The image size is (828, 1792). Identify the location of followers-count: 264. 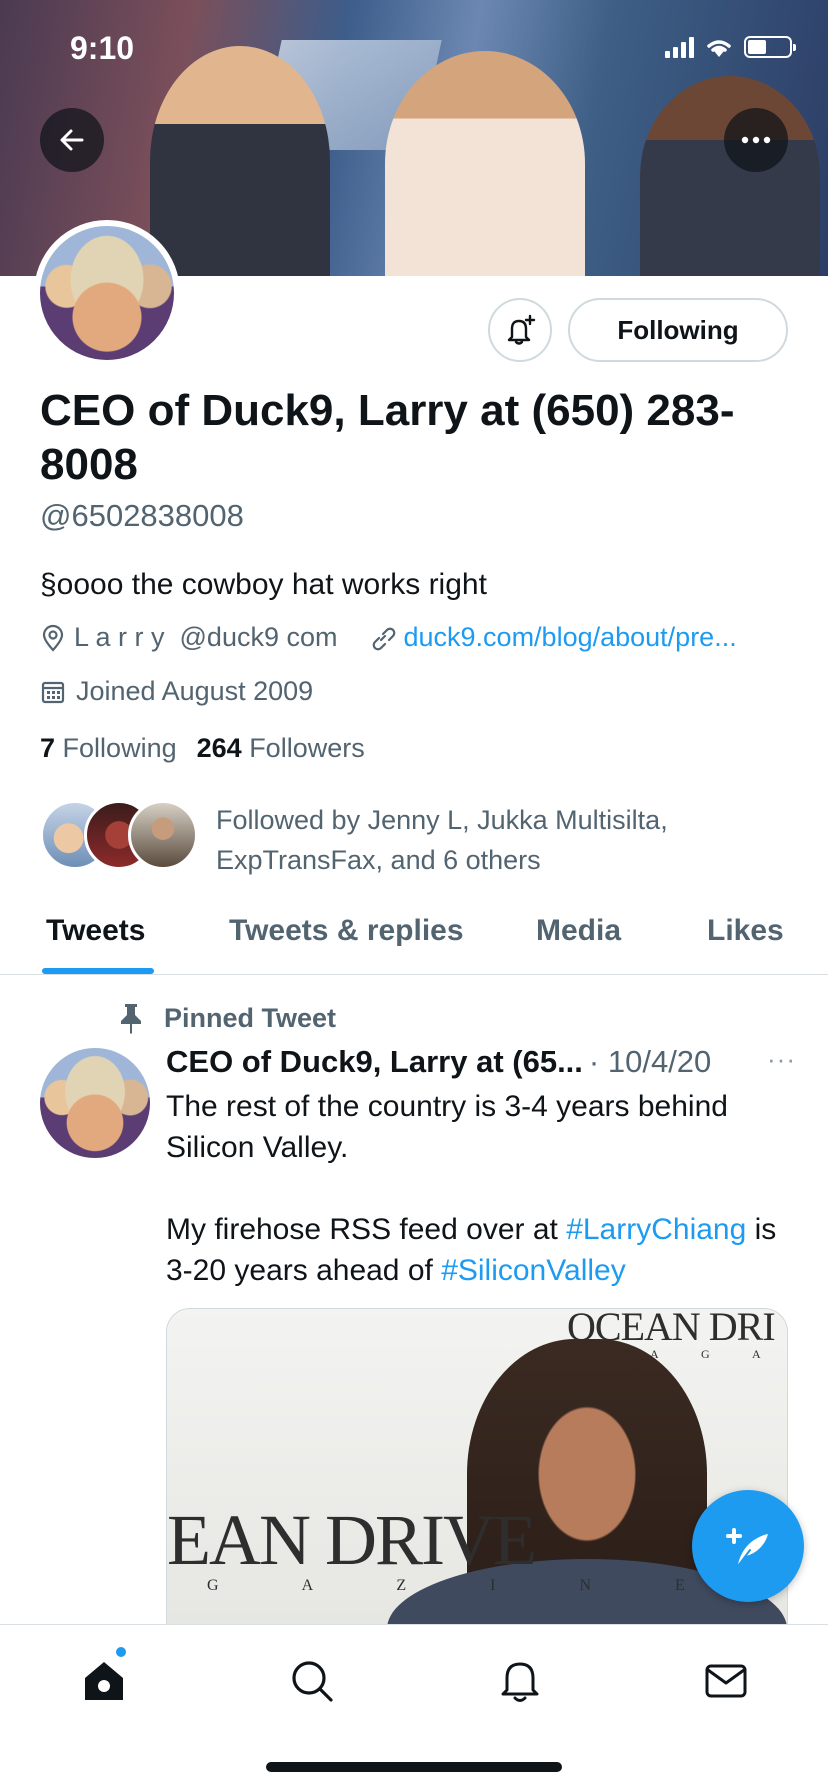
(219, 748).